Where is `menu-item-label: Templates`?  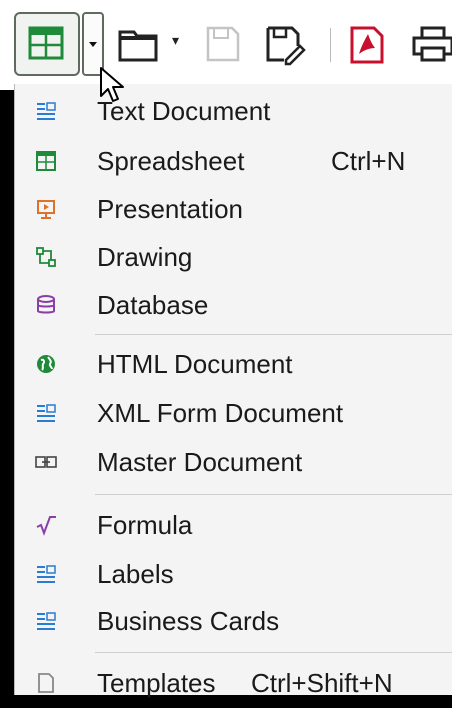 menu-item-label: Templates is located at coordinates (156, 682).